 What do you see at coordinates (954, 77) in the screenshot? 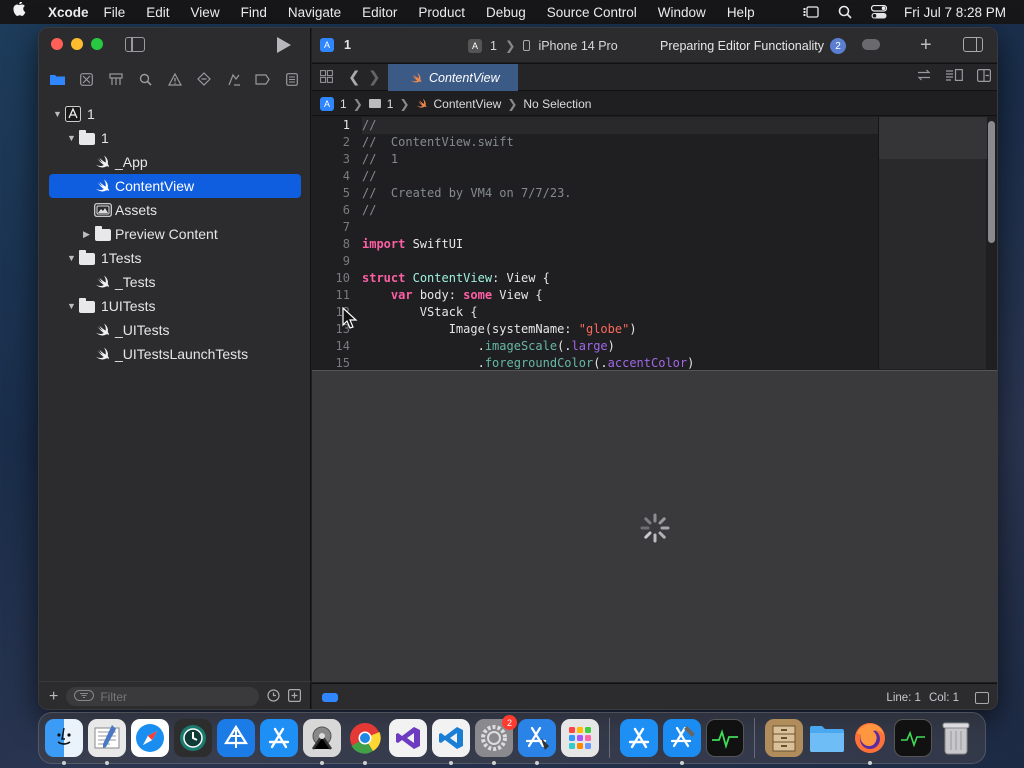
I see `editor-options-icon` at bounding box center [954, 77].